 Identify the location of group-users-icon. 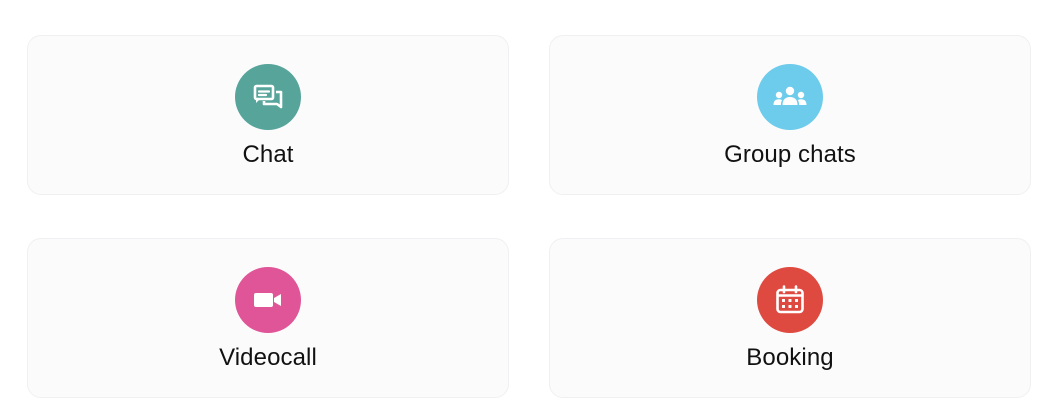
(790, 95).